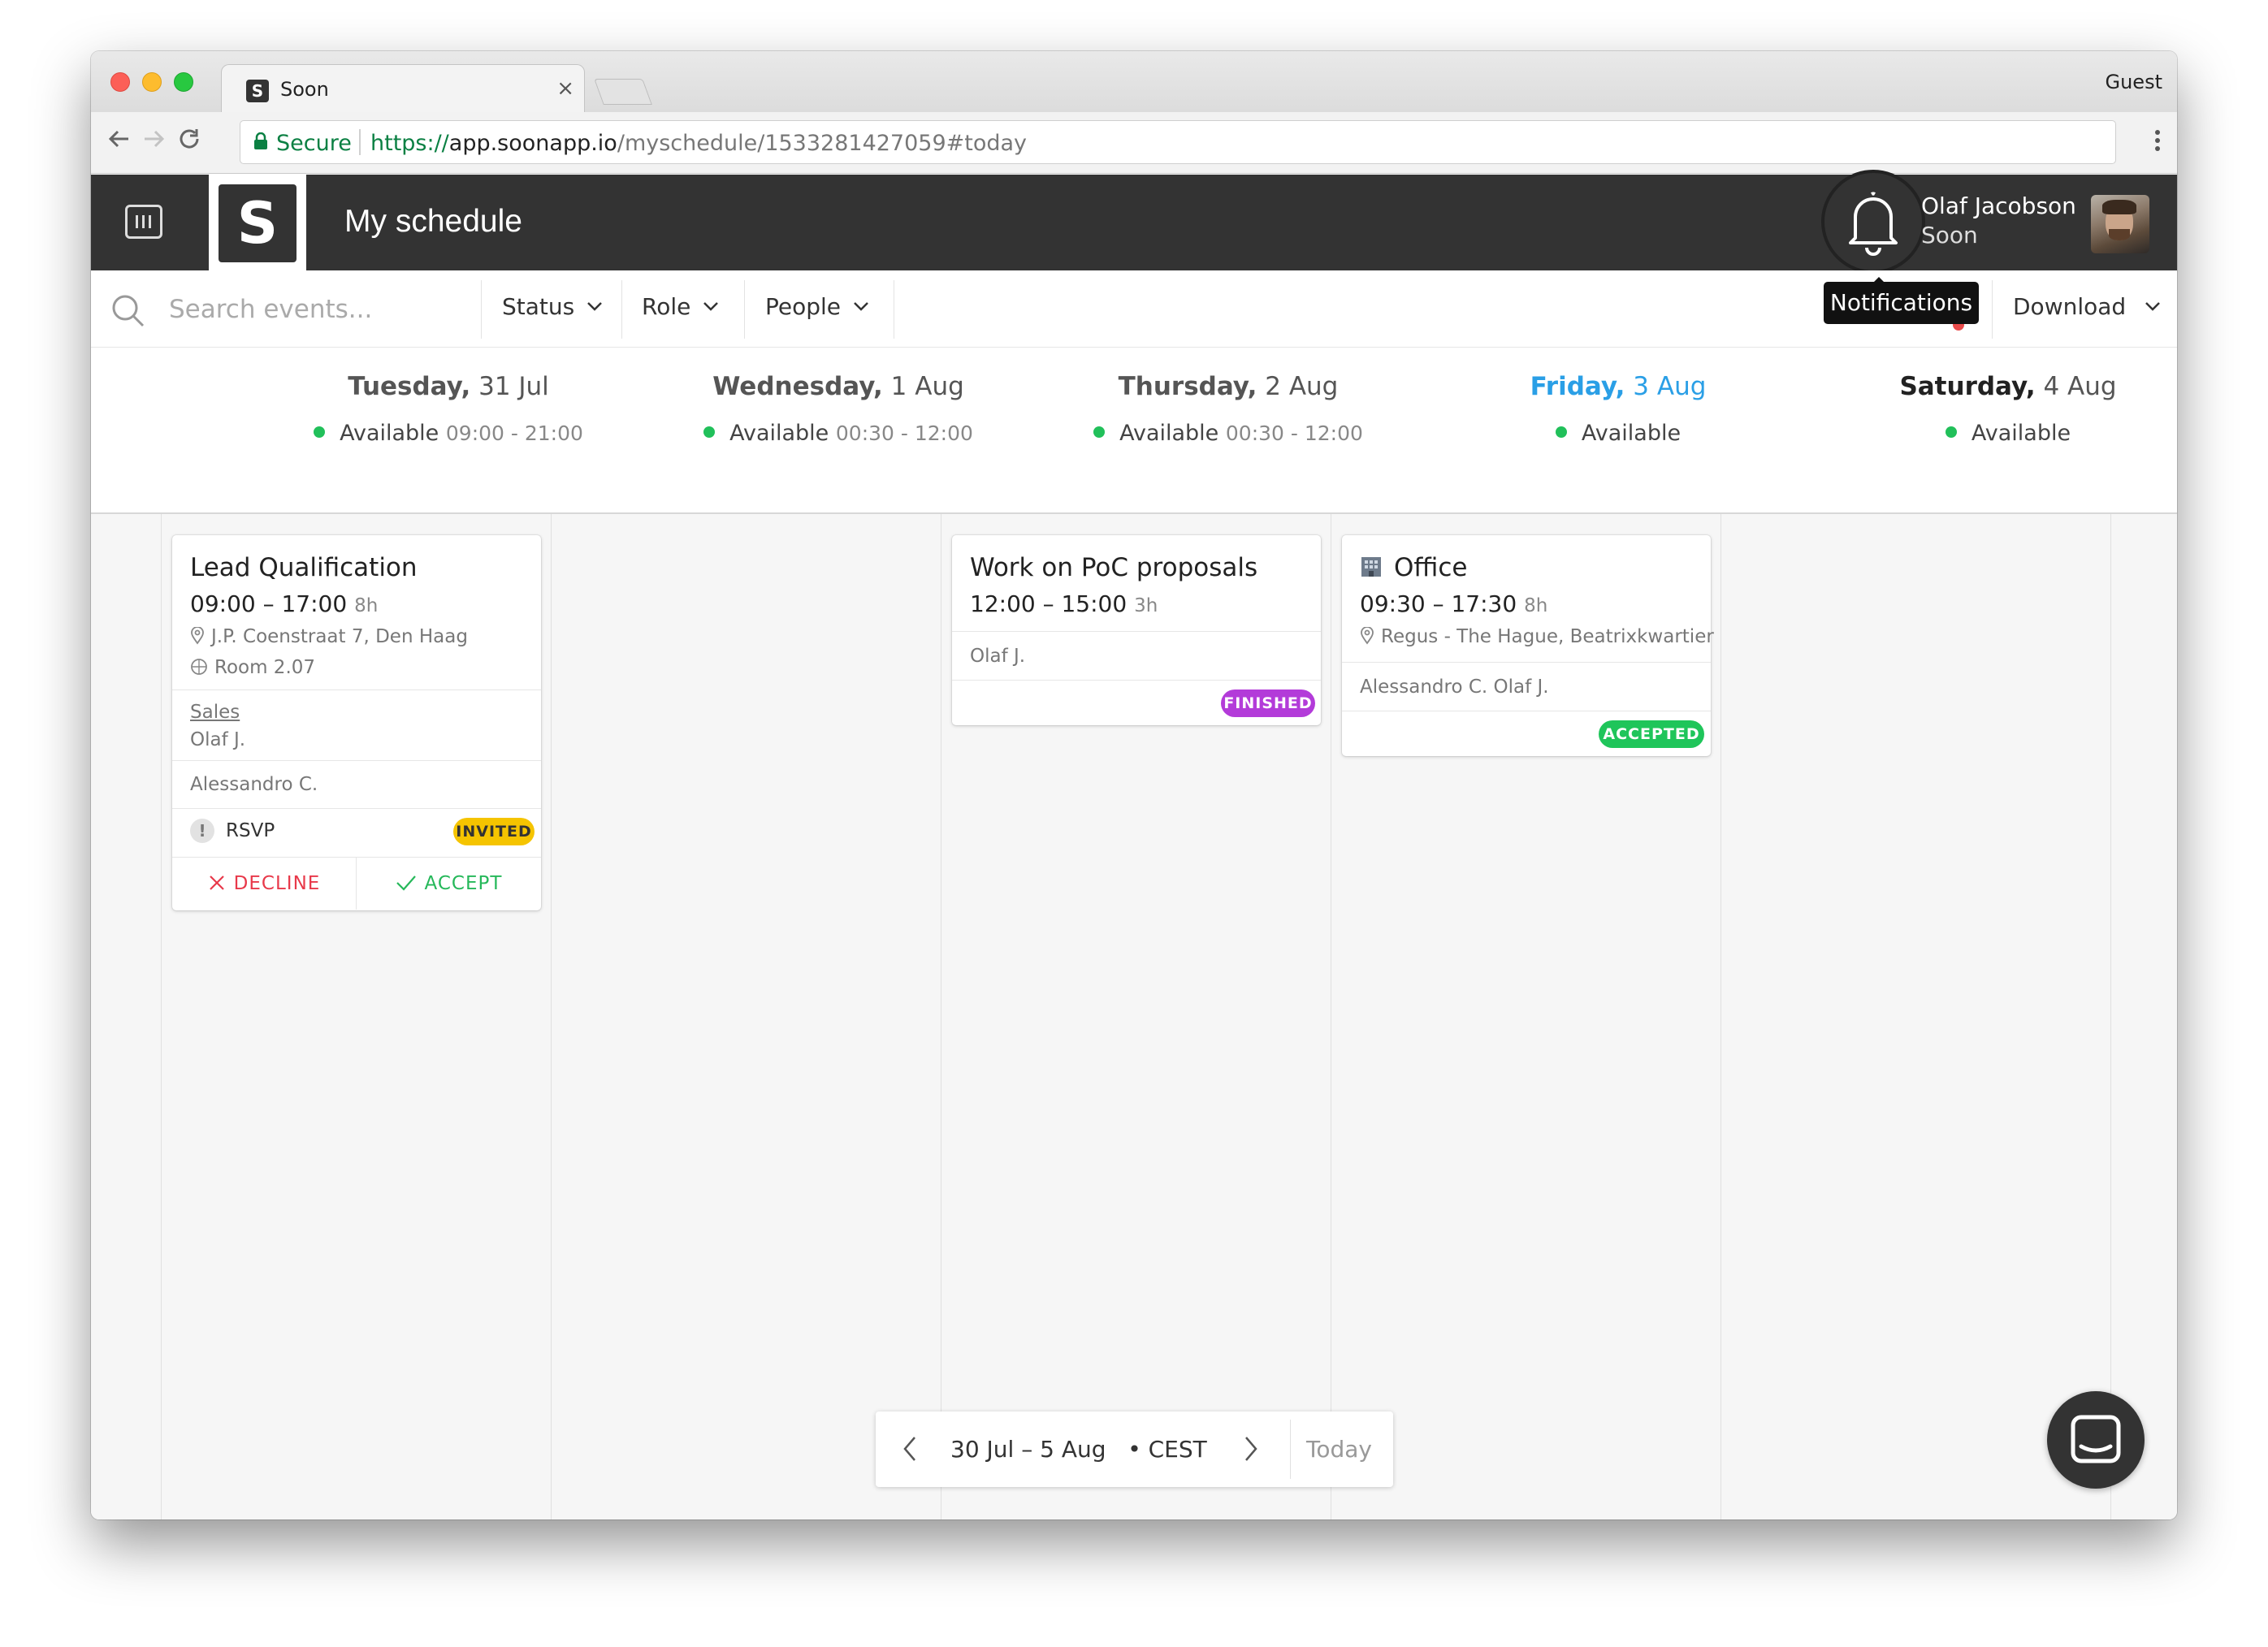 The height and width of the screenshot is (1647, 2268). Describe the element at coordinates (199, 667) in the screenshot. I see `room-icon` at that location.